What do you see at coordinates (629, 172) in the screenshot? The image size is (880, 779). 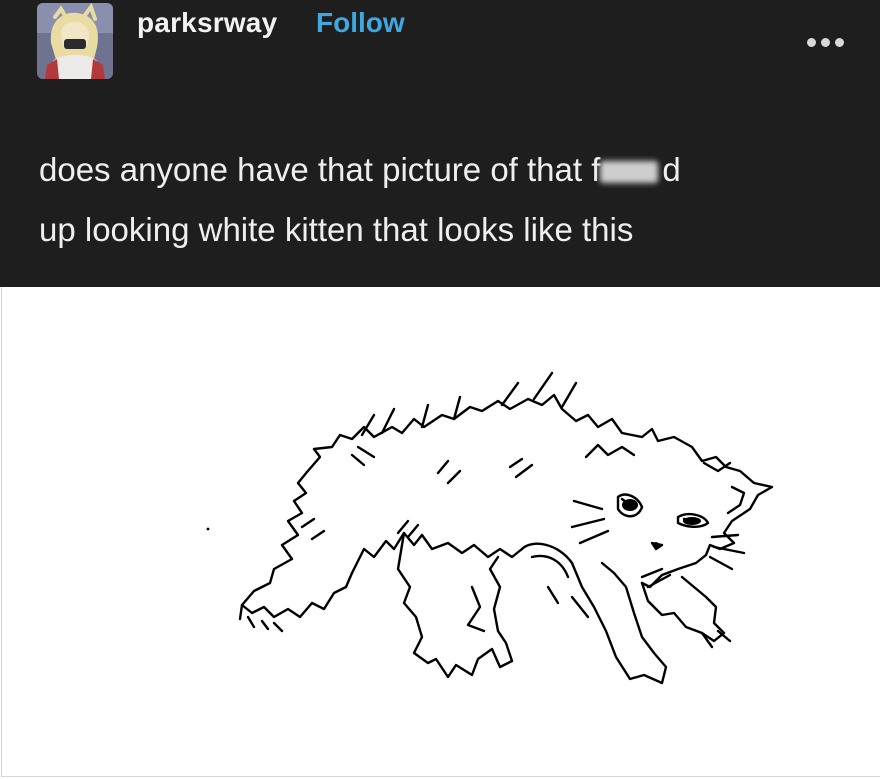 I see `censor-blur` at bounding box center [629, 172].